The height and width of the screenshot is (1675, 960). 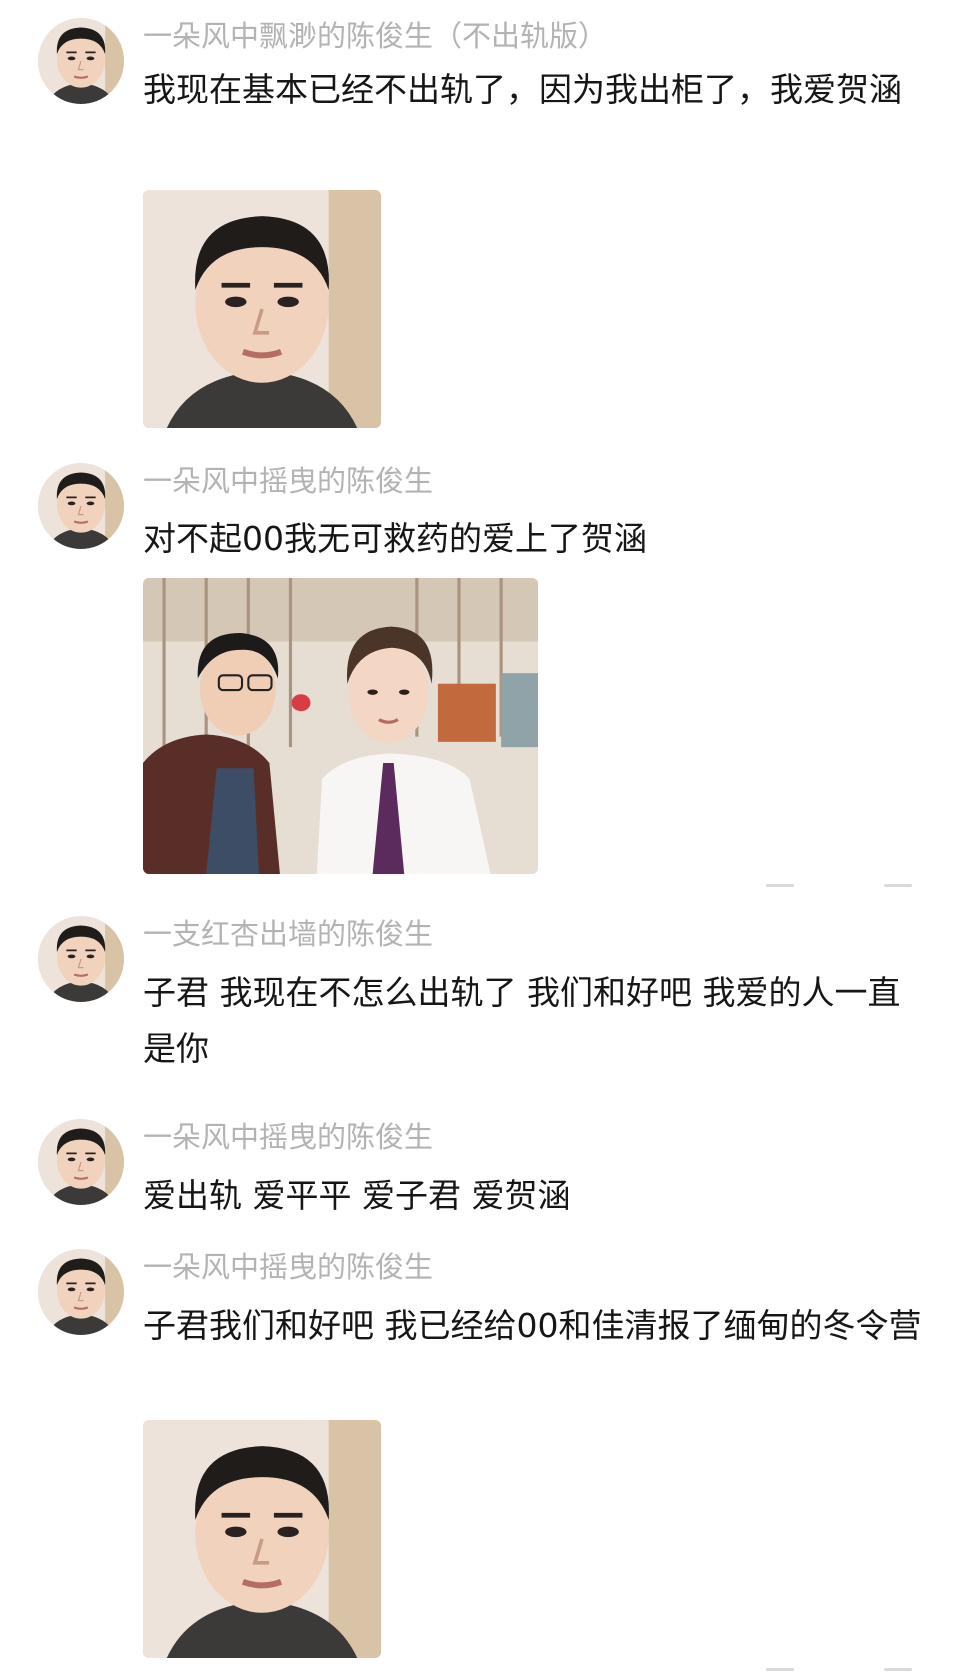 I want to click on comment-text: 子君 我现在不怎么出轨了 我们和好吧 我爱的人一直是你, so click(x=522, y=1020).